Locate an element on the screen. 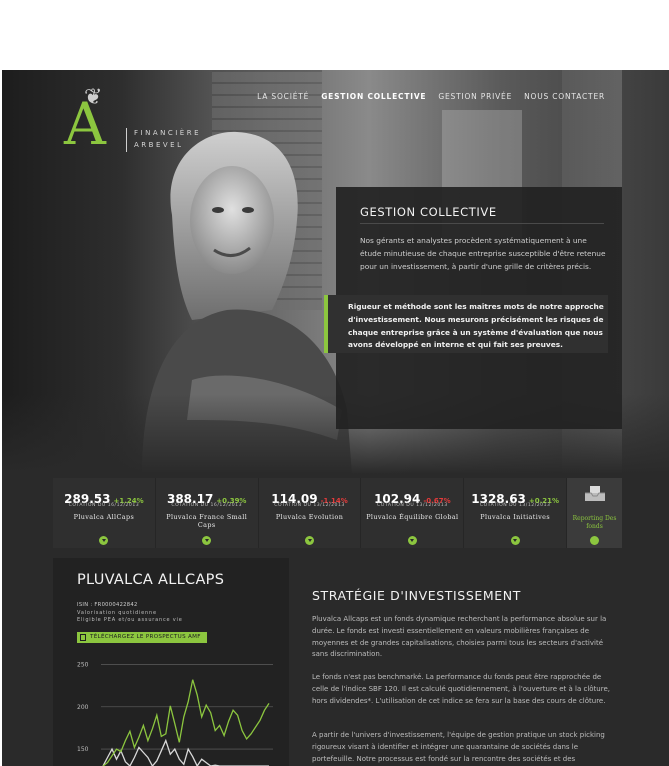 The width and height of the screenshot is (669, 766). nav-item-societe: LA SOCIÉTÉ is located at coordinates (283, 96).